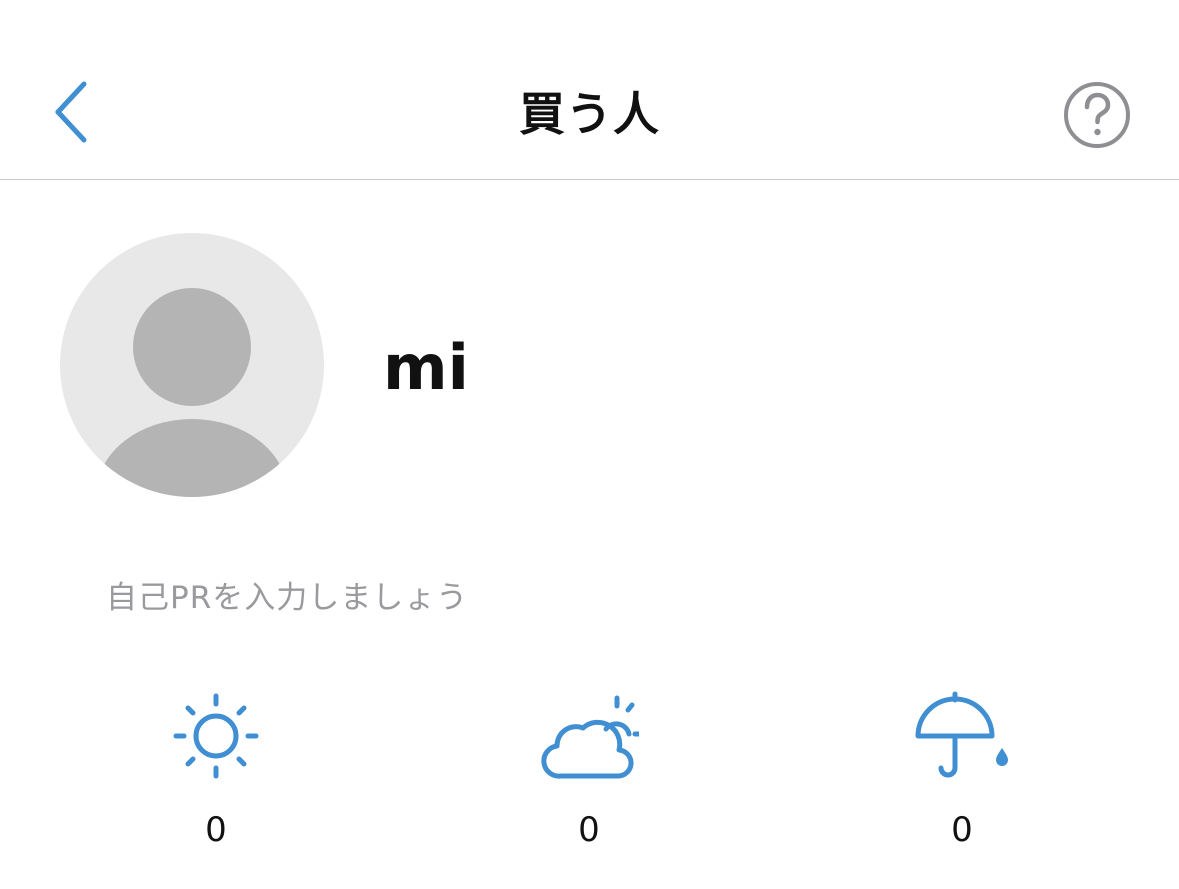  I want to click on default-user-icon, so click(192, 365).